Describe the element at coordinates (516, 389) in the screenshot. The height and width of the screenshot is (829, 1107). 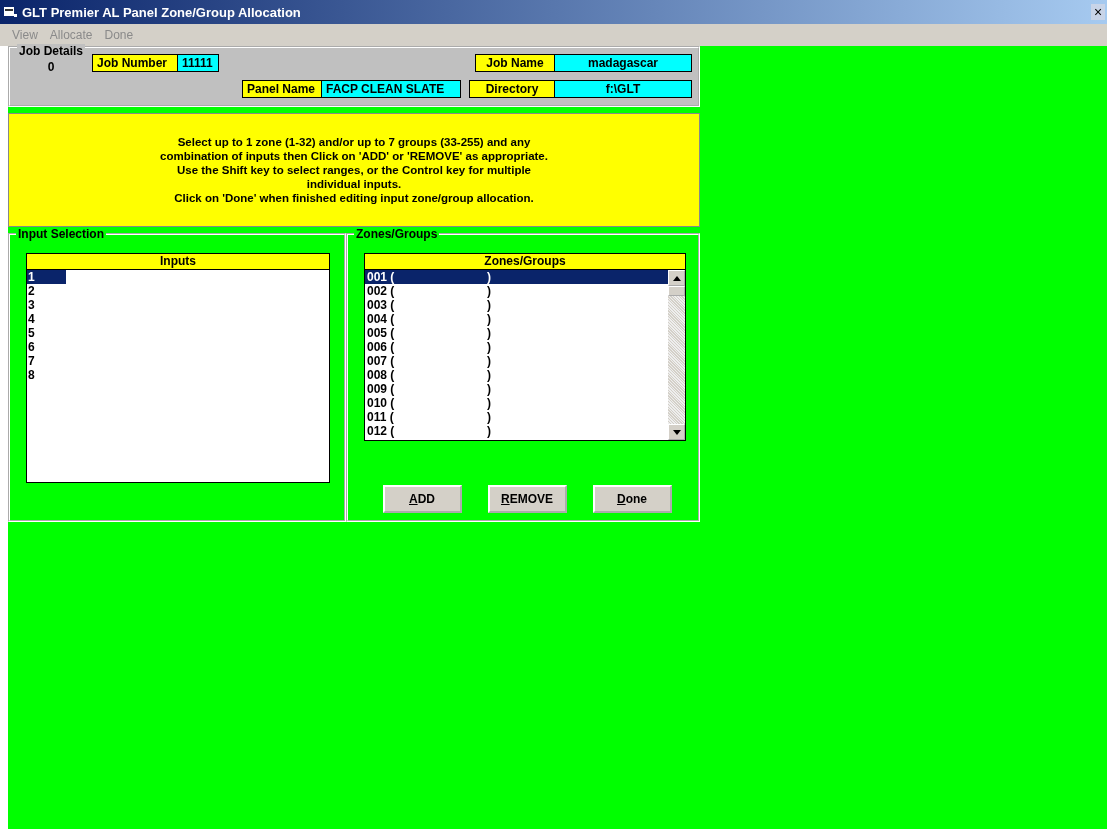
I see `list-item: 009 ( )` at that location.